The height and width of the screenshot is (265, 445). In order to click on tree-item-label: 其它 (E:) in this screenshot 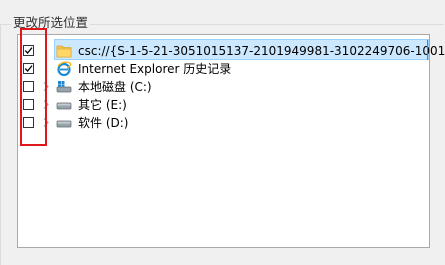, I will do `click(102, 105)`.